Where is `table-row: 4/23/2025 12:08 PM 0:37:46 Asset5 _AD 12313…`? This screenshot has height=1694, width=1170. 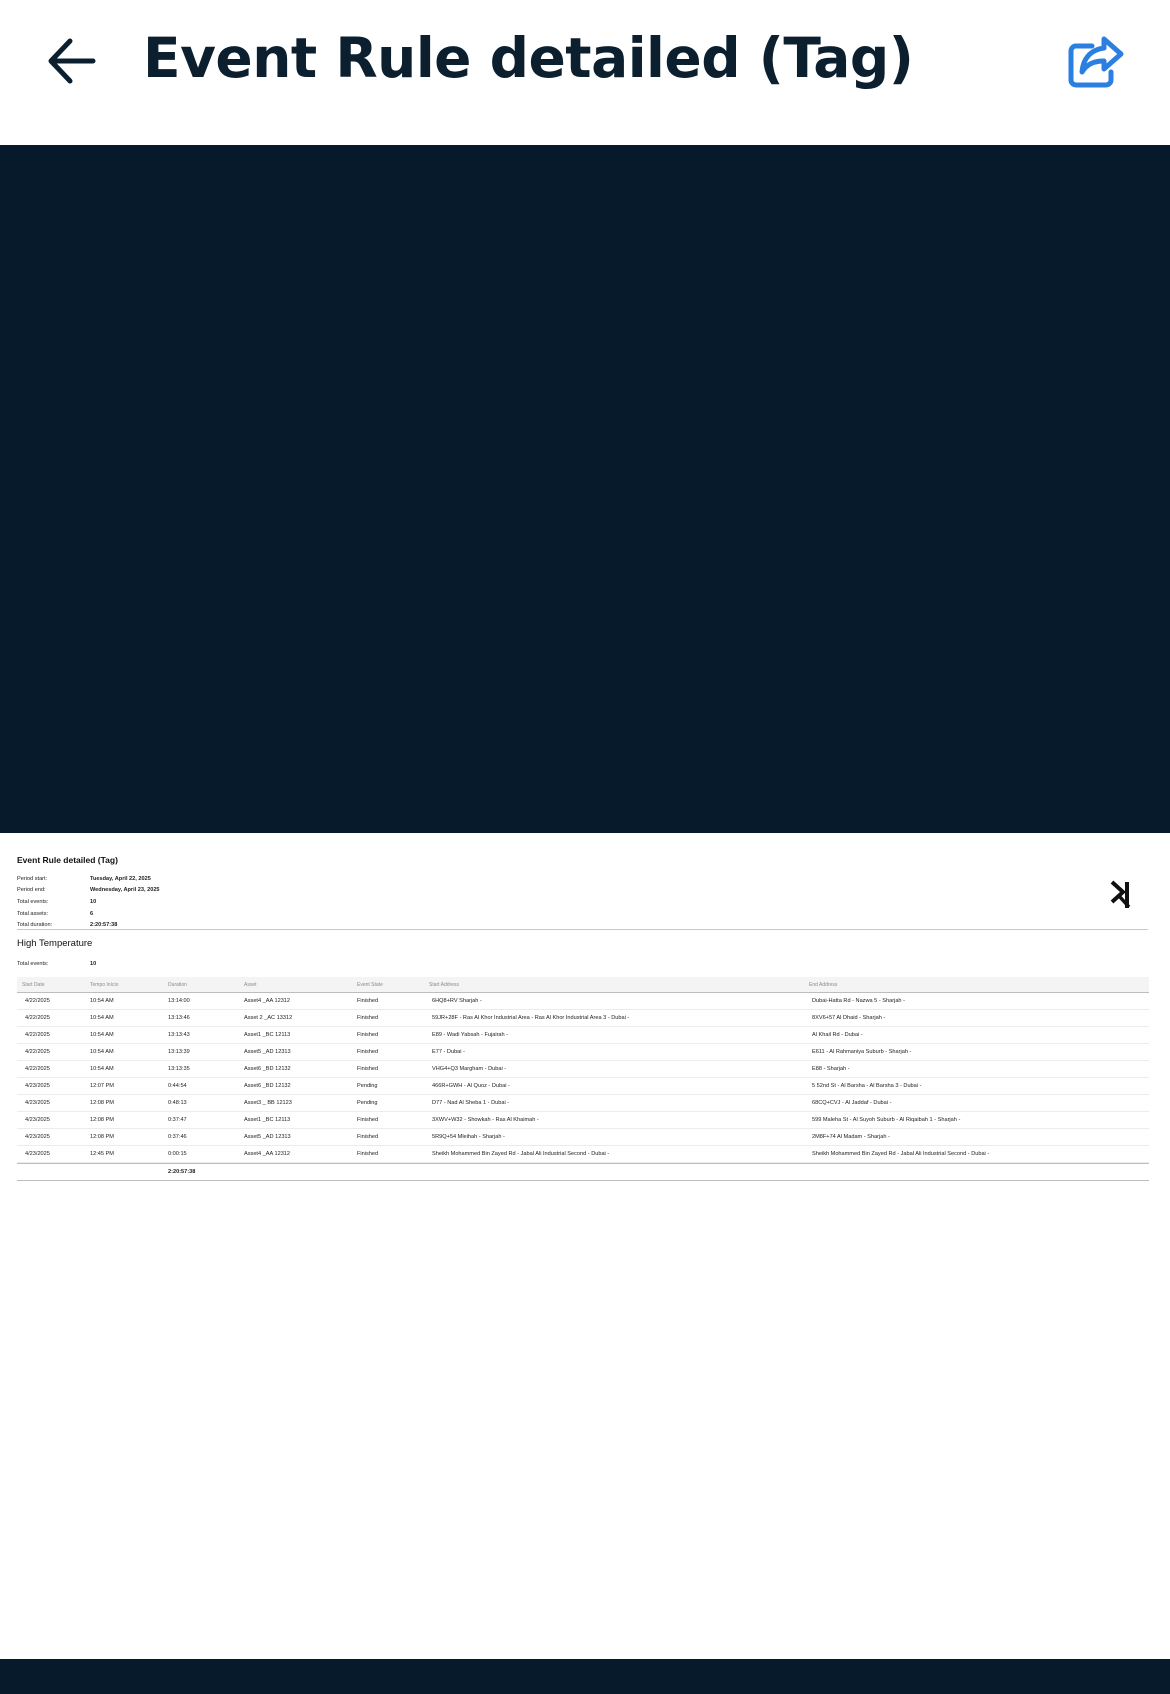
table-row: 4/23/2025 12:08 PM 0:37:46 Asset5 _AD 12313… is located at coordinates (583, 1137).